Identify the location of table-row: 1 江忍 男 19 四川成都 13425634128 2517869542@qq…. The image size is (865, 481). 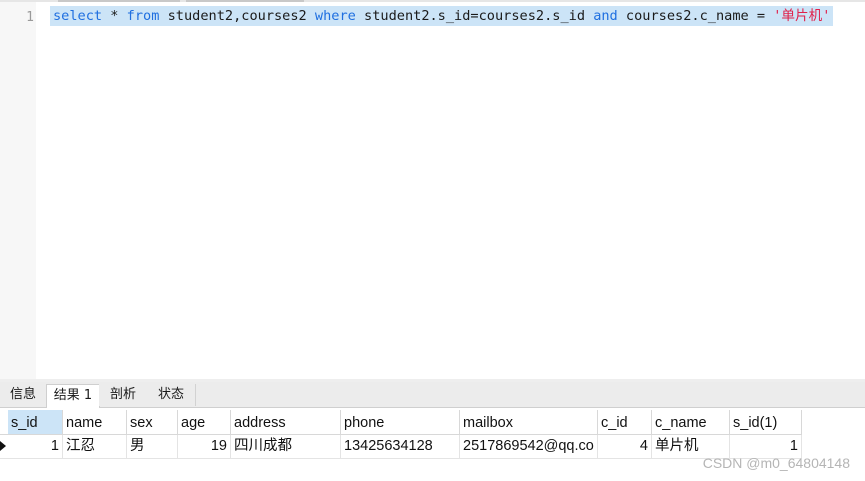
(401, 447).